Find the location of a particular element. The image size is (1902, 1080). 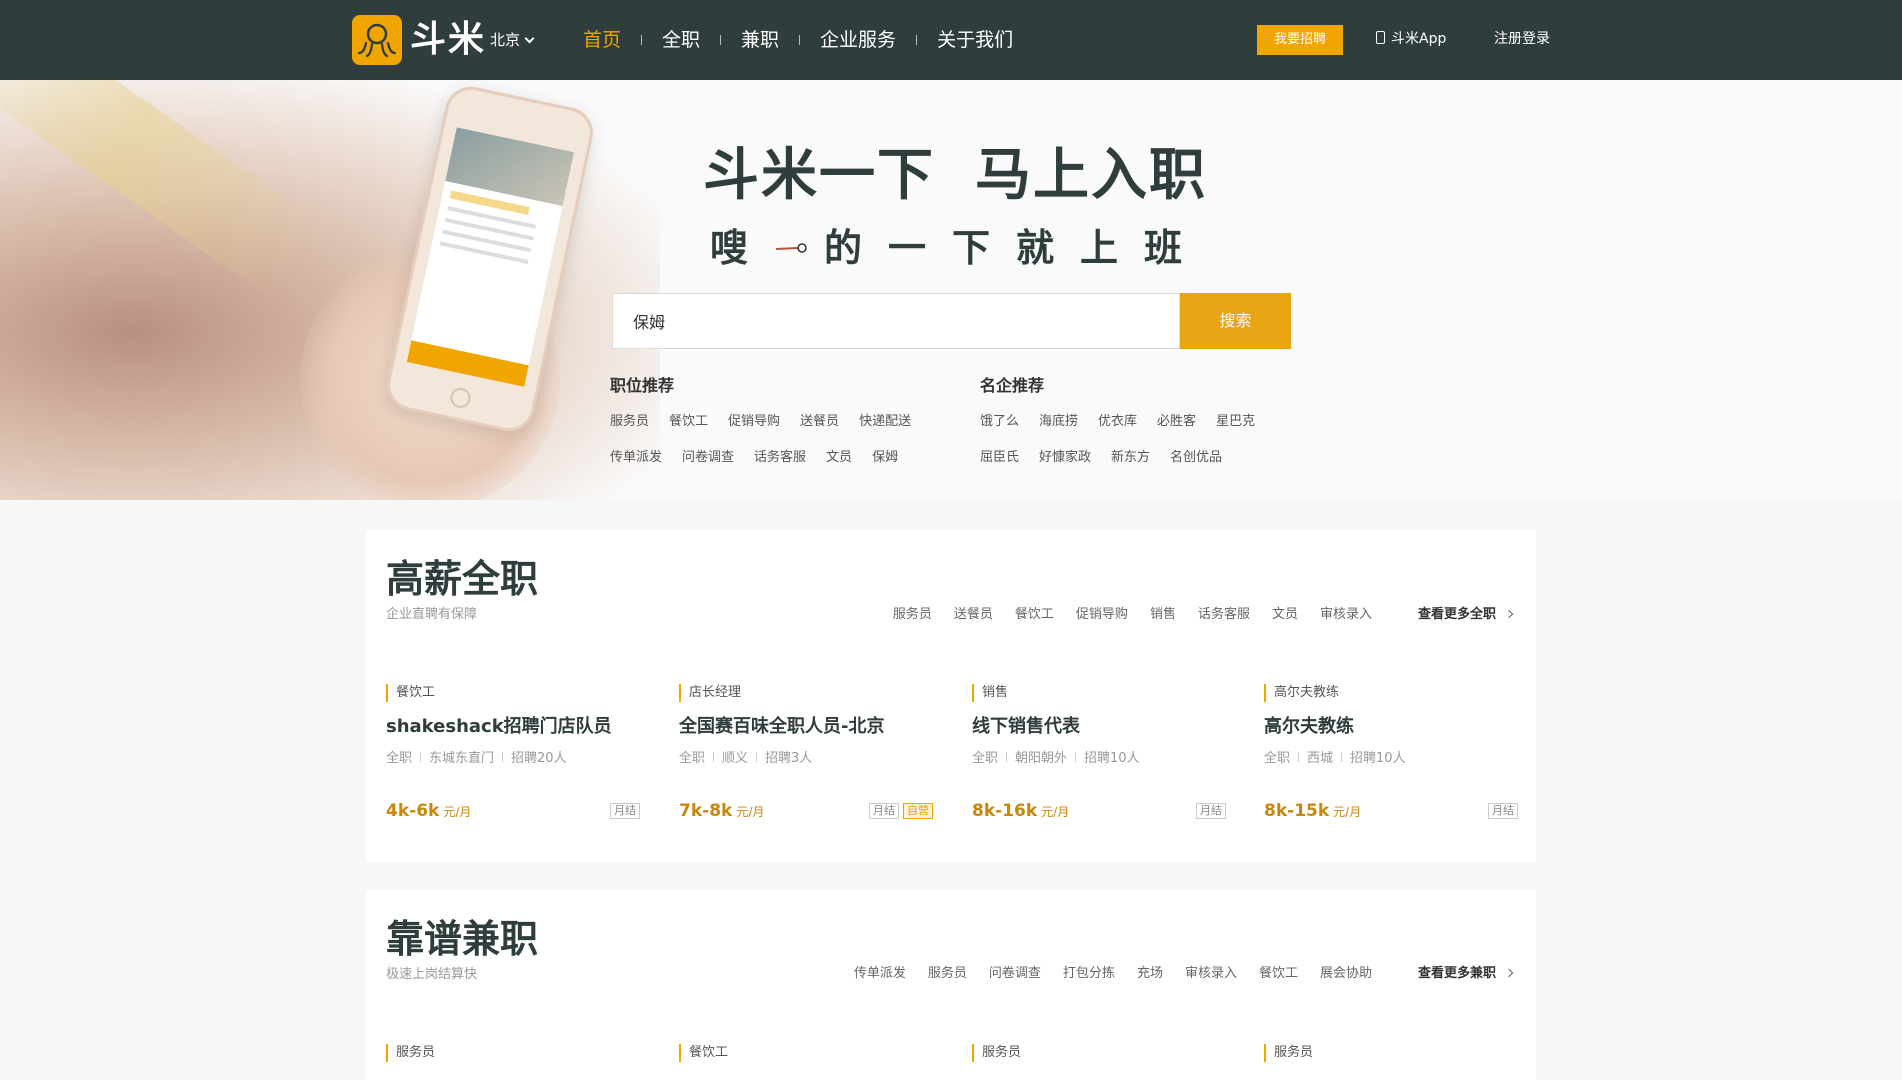

parttime-subtitle: 极速上岗结算快 is located at coordinates (432, 974).